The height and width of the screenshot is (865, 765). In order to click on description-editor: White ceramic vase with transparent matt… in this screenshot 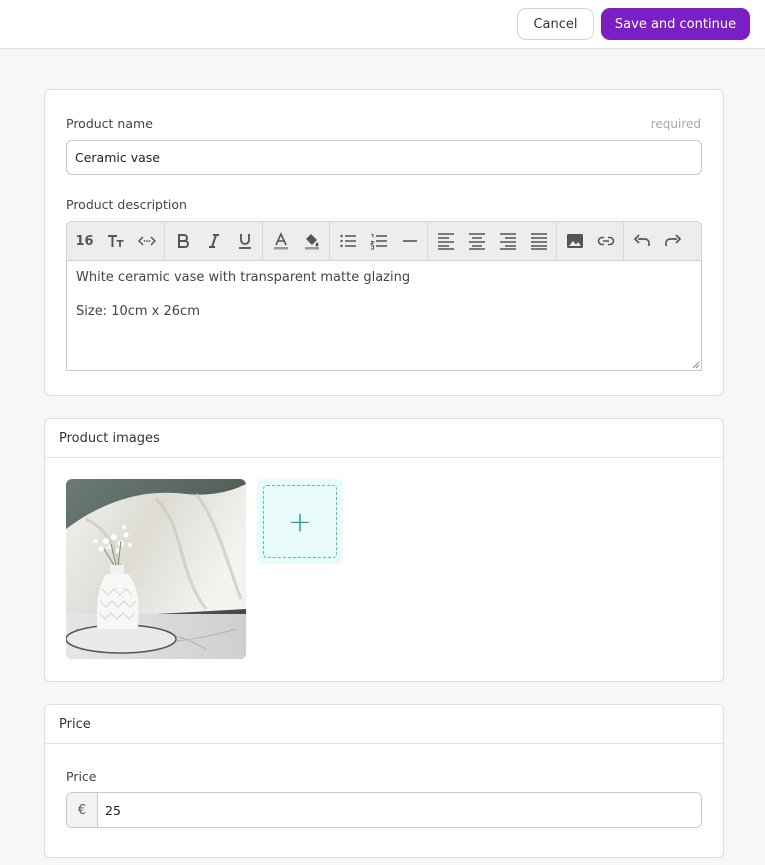, I will do `click(384, 316)`.